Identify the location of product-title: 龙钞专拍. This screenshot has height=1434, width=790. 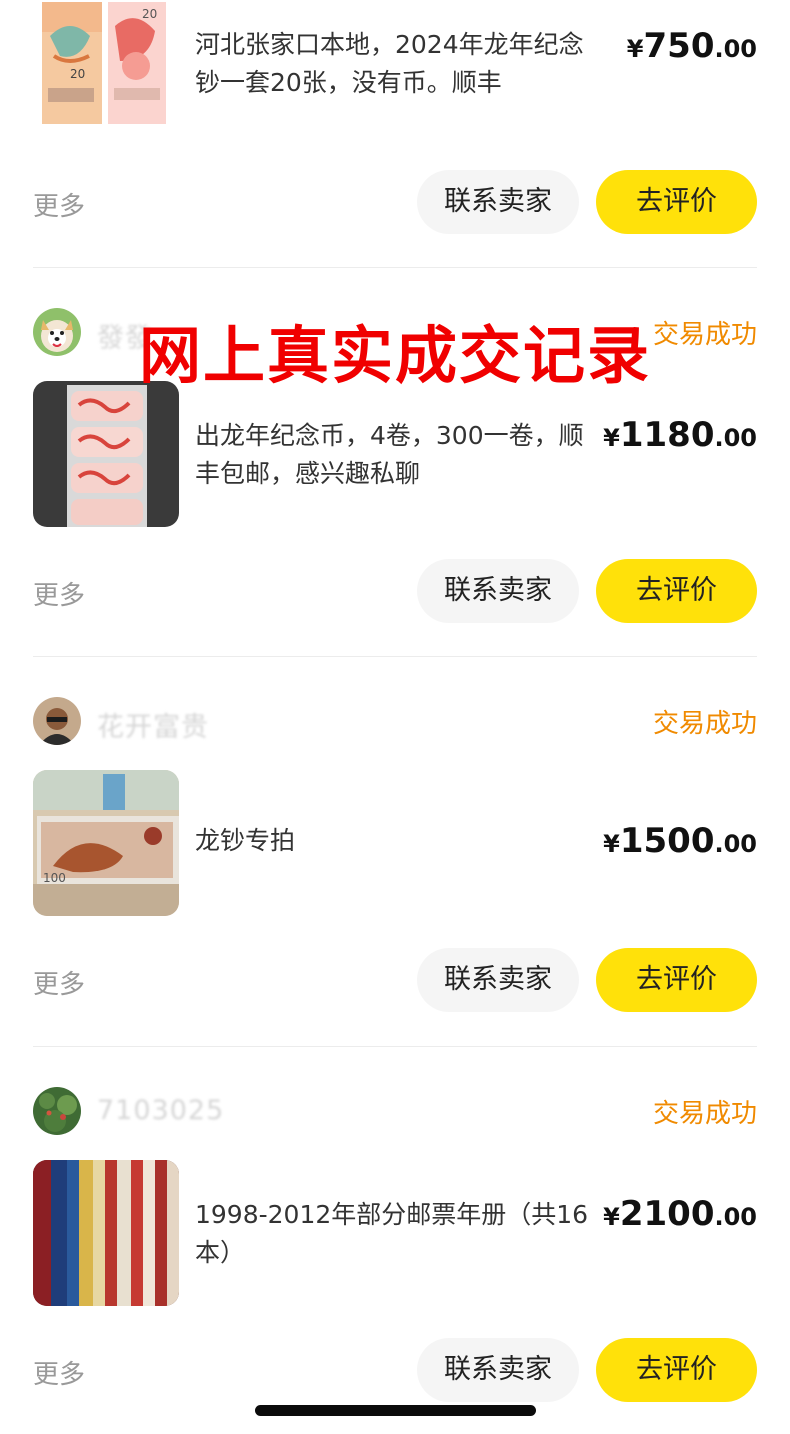
(397, 841).